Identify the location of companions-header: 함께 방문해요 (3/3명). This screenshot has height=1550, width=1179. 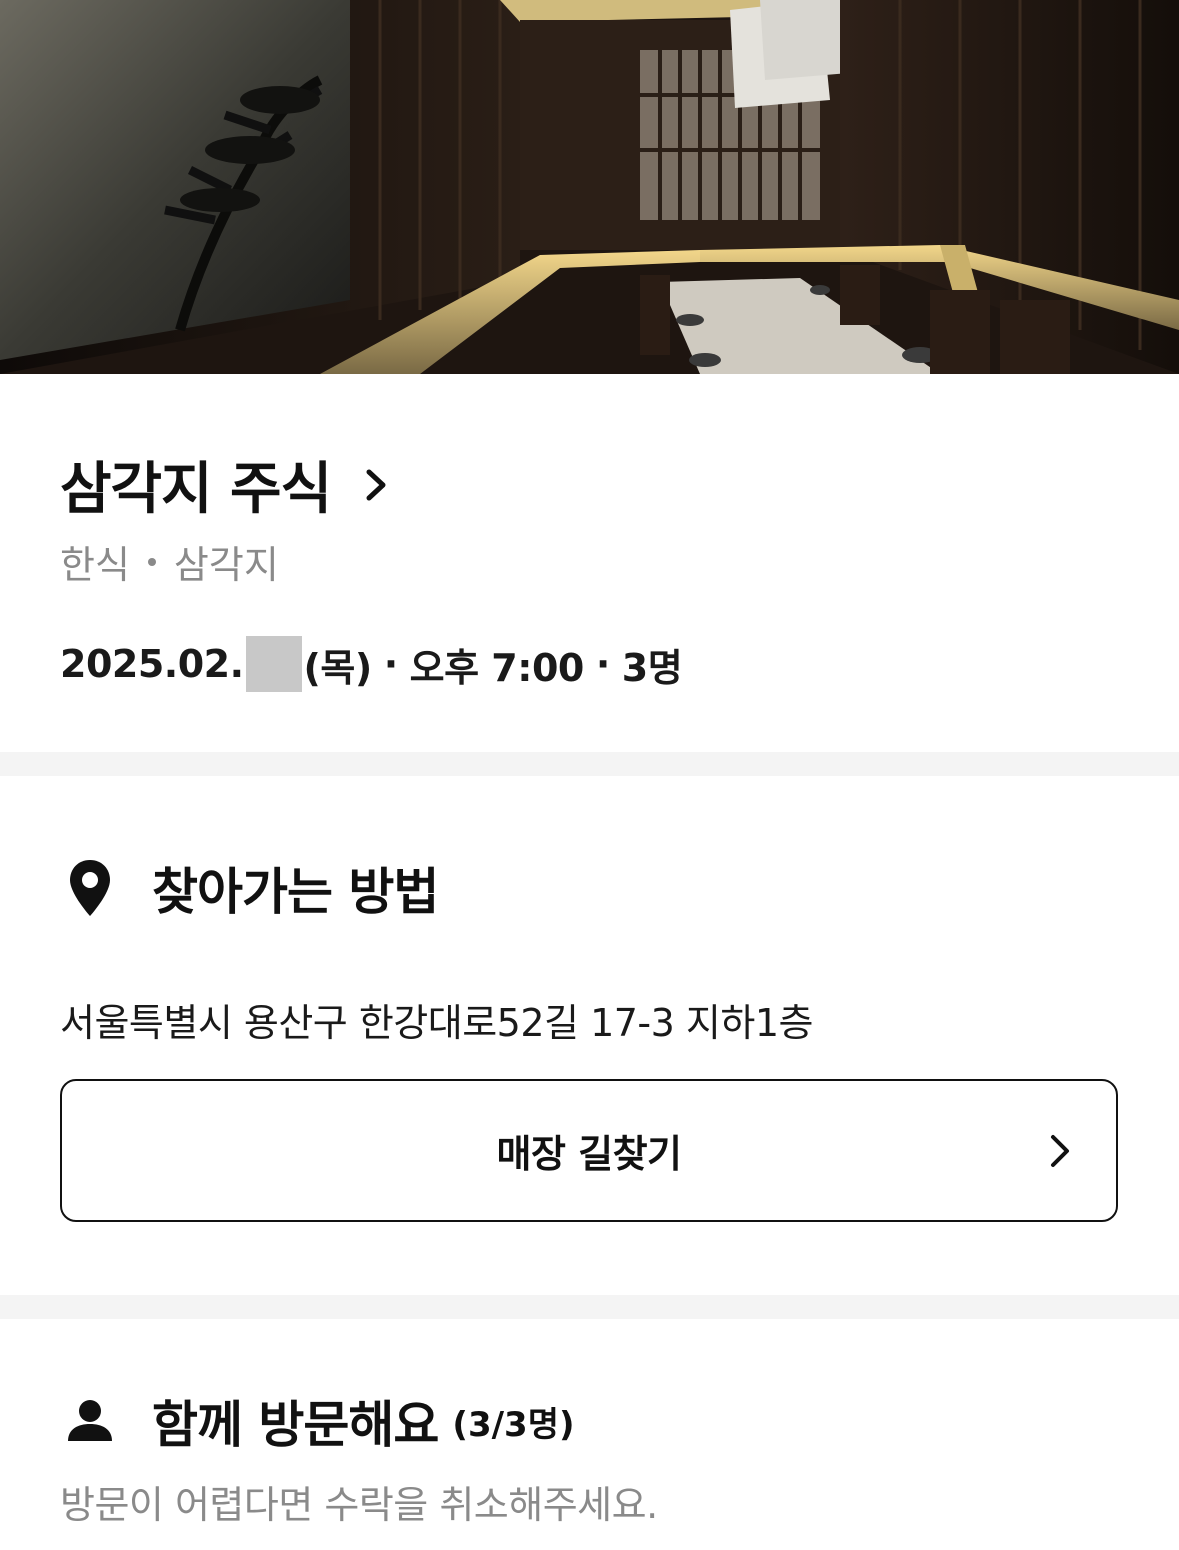
(317, 1421).